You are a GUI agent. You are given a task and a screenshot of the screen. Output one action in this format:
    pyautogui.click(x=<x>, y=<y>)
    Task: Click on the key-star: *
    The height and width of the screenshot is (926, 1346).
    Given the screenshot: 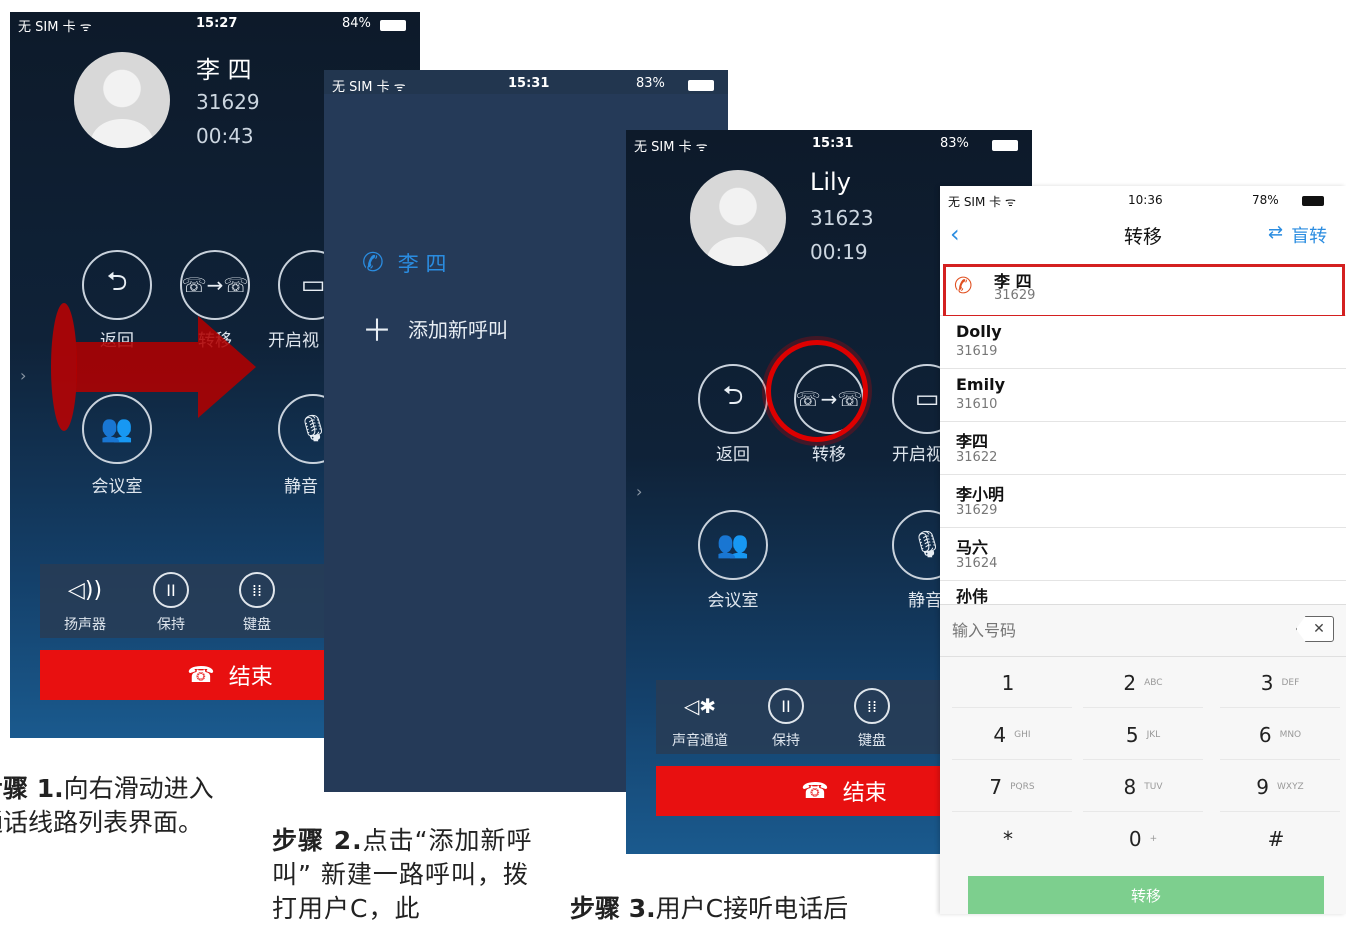 What is the action you would take?
    pyautogui.click(x=1012, y=839)
    